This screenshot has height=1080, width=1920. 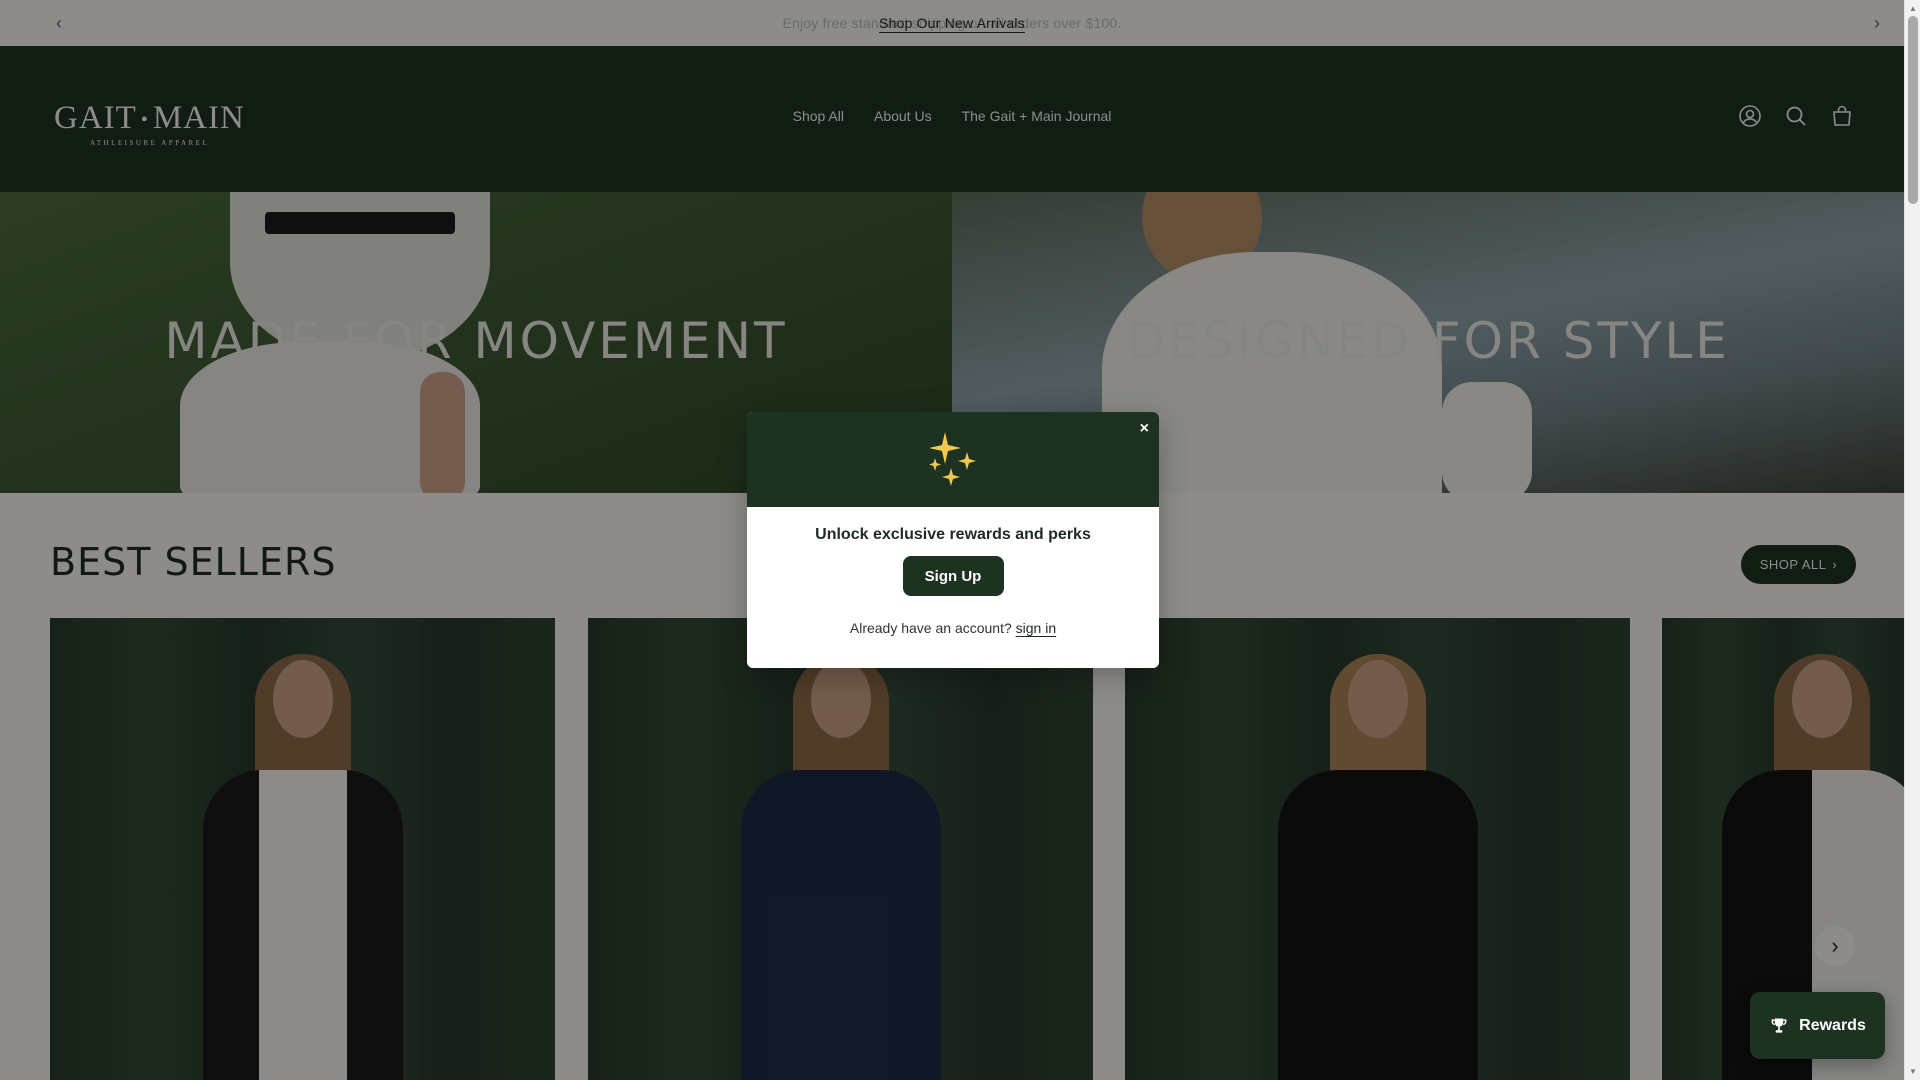 I want to click on trophy-icon, so click(x=1779, y=1025).